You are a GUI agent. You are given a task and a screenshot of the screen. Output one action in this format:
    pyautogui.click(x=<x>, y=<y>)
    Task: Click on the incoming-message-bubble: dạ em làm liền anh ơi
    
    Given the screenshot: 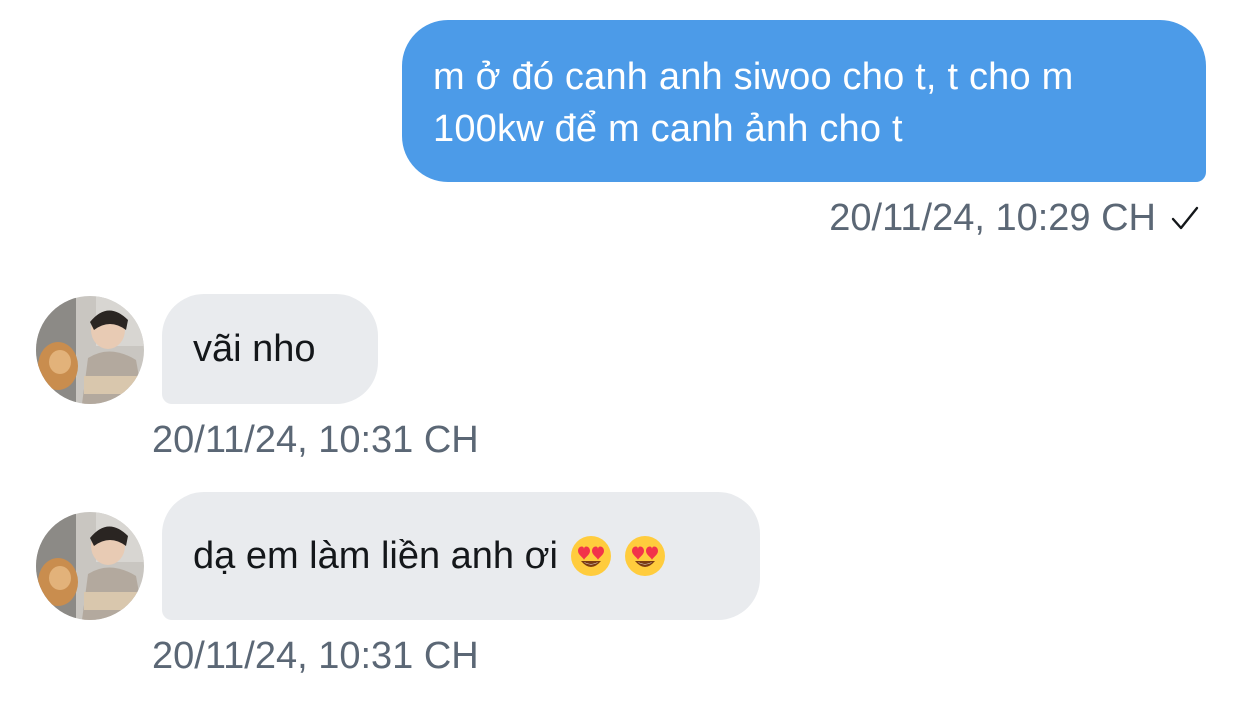 What is the action you would take?
    pyautogui.click(x=461, y=556)
    